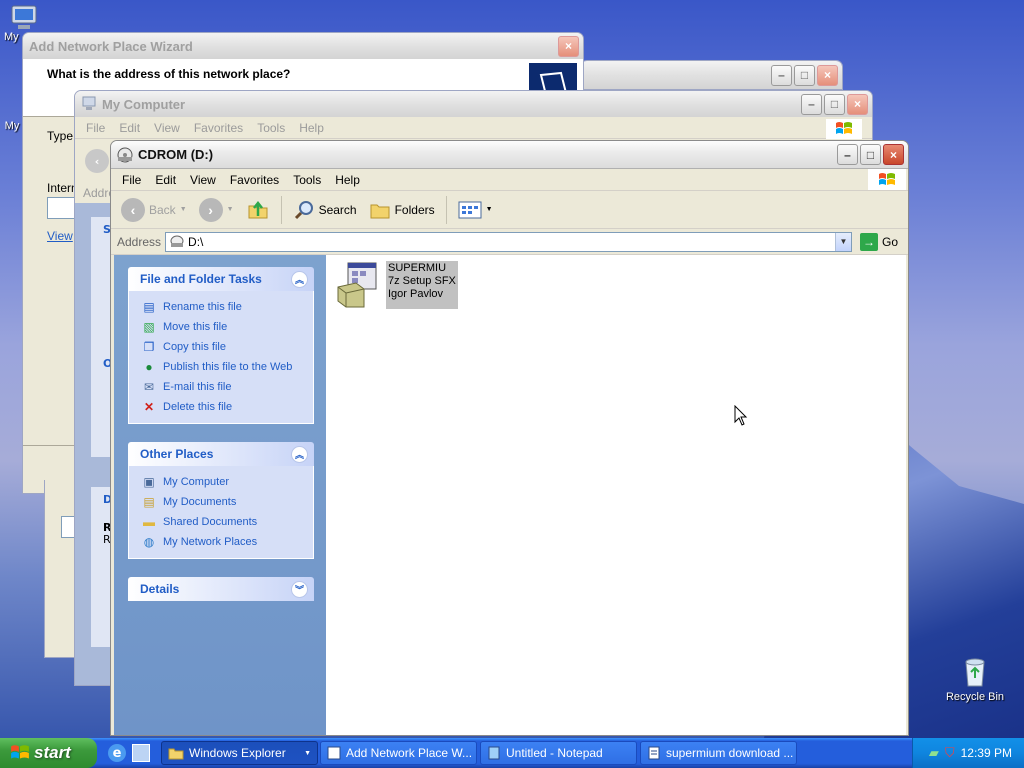 This screenshot has height=768, width=1024. I want to click on task-email-file: ✉ E-mail this file, so click(227, 387).